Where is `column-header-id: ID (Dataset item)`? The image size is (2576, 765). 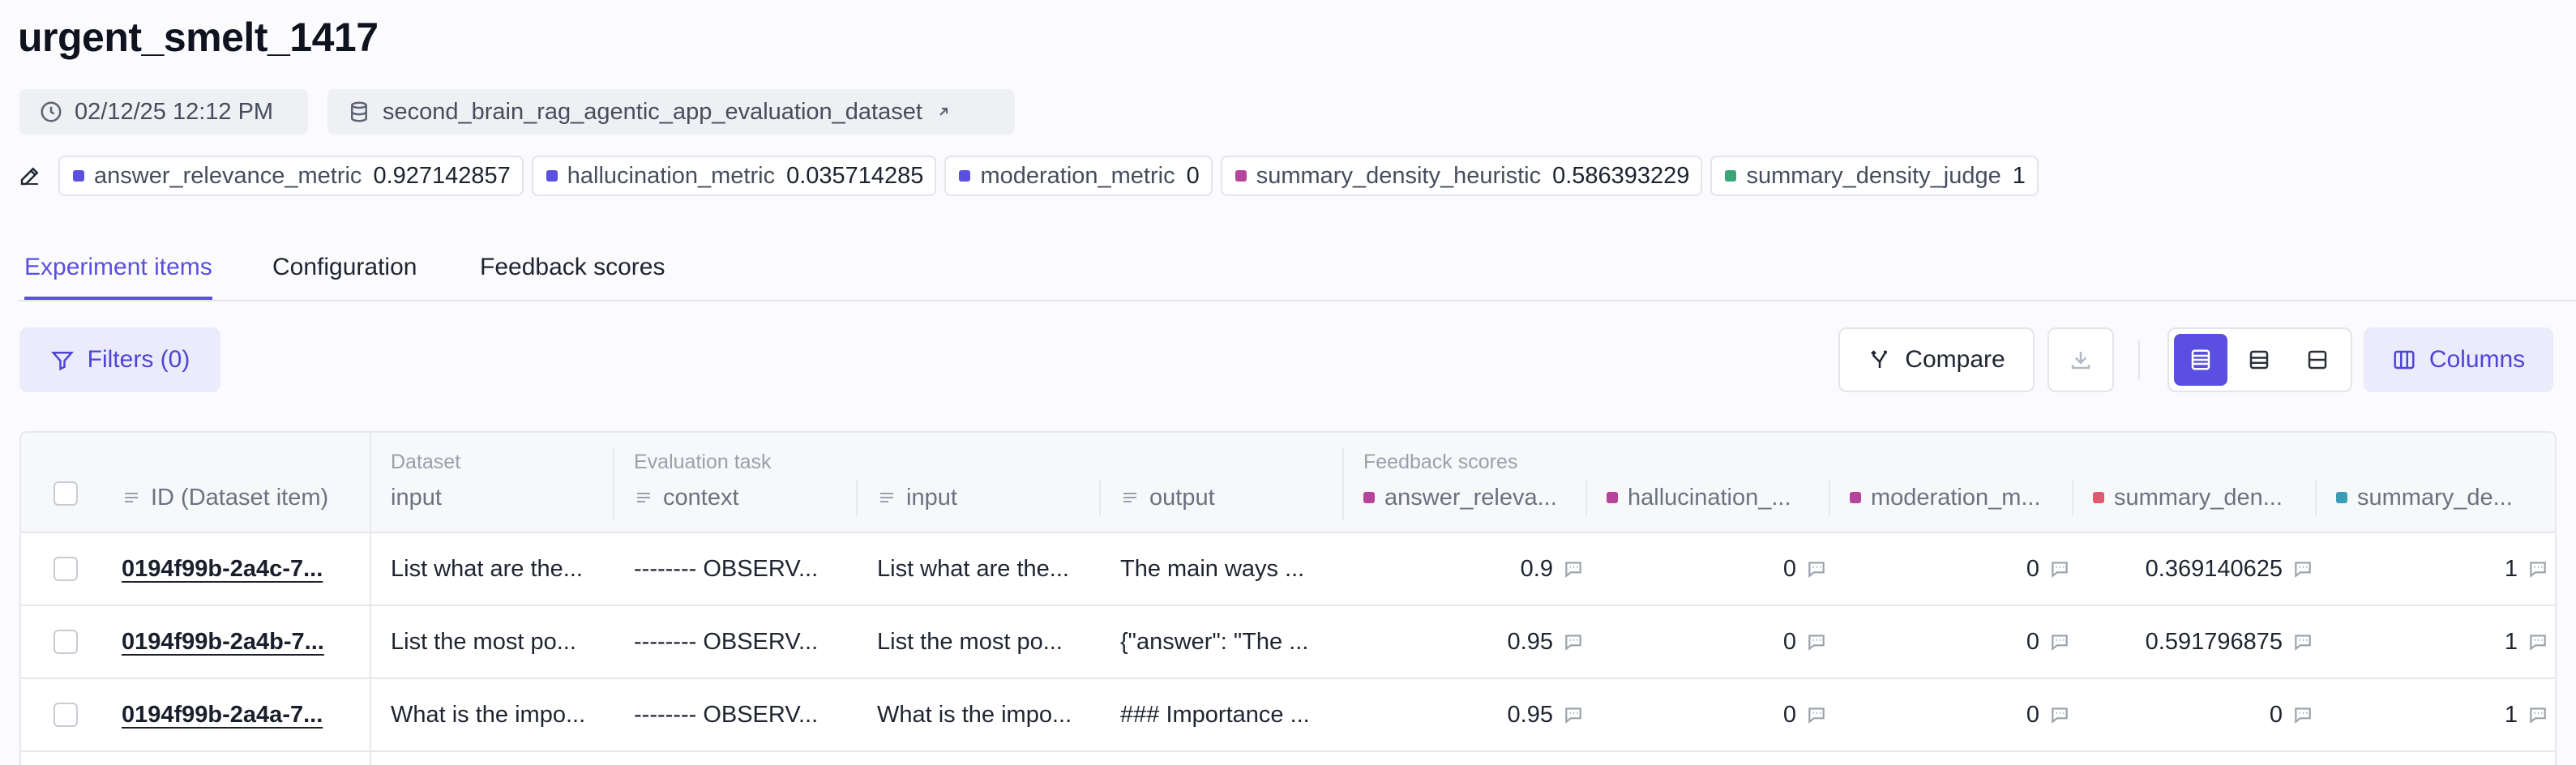 column-header-id: ID (Dataset item) is located at coordinates (243, 497).